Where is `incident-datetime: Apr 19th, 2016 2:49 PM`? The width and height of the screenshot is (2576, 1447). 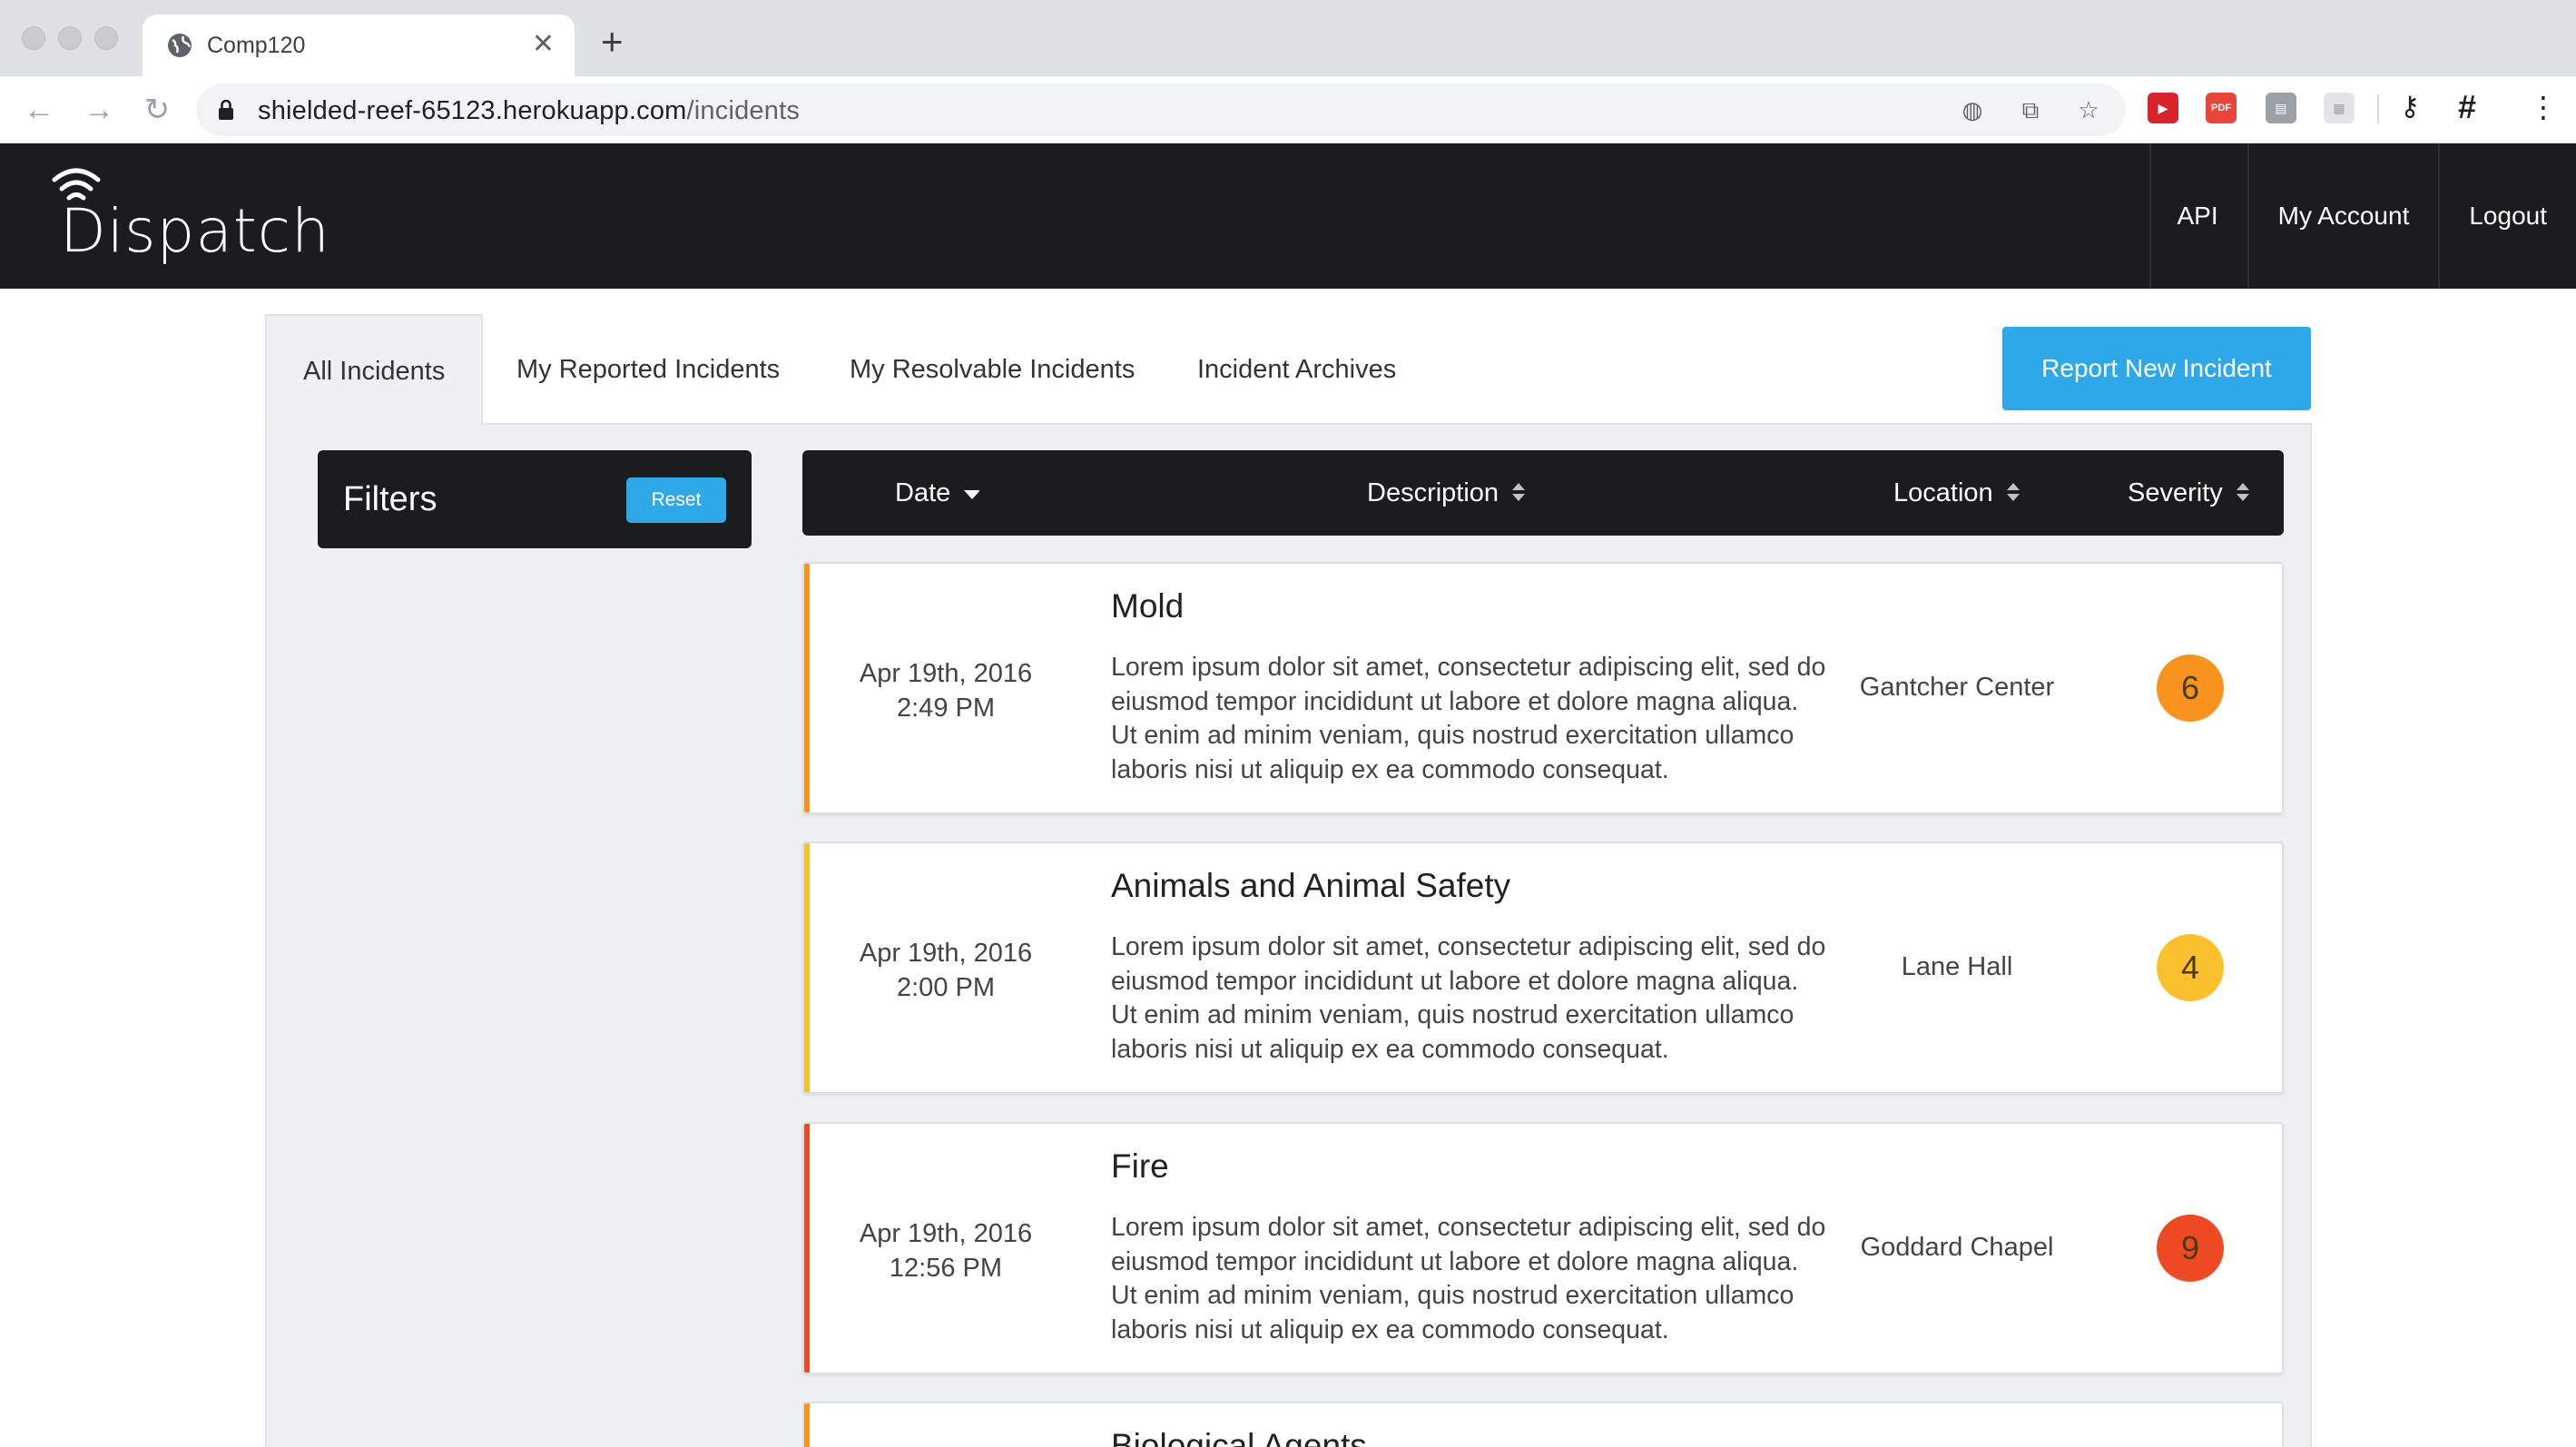 incident-datetime: Apr 19th, 2016 2:49 PM is located at coordinates (945, 690).